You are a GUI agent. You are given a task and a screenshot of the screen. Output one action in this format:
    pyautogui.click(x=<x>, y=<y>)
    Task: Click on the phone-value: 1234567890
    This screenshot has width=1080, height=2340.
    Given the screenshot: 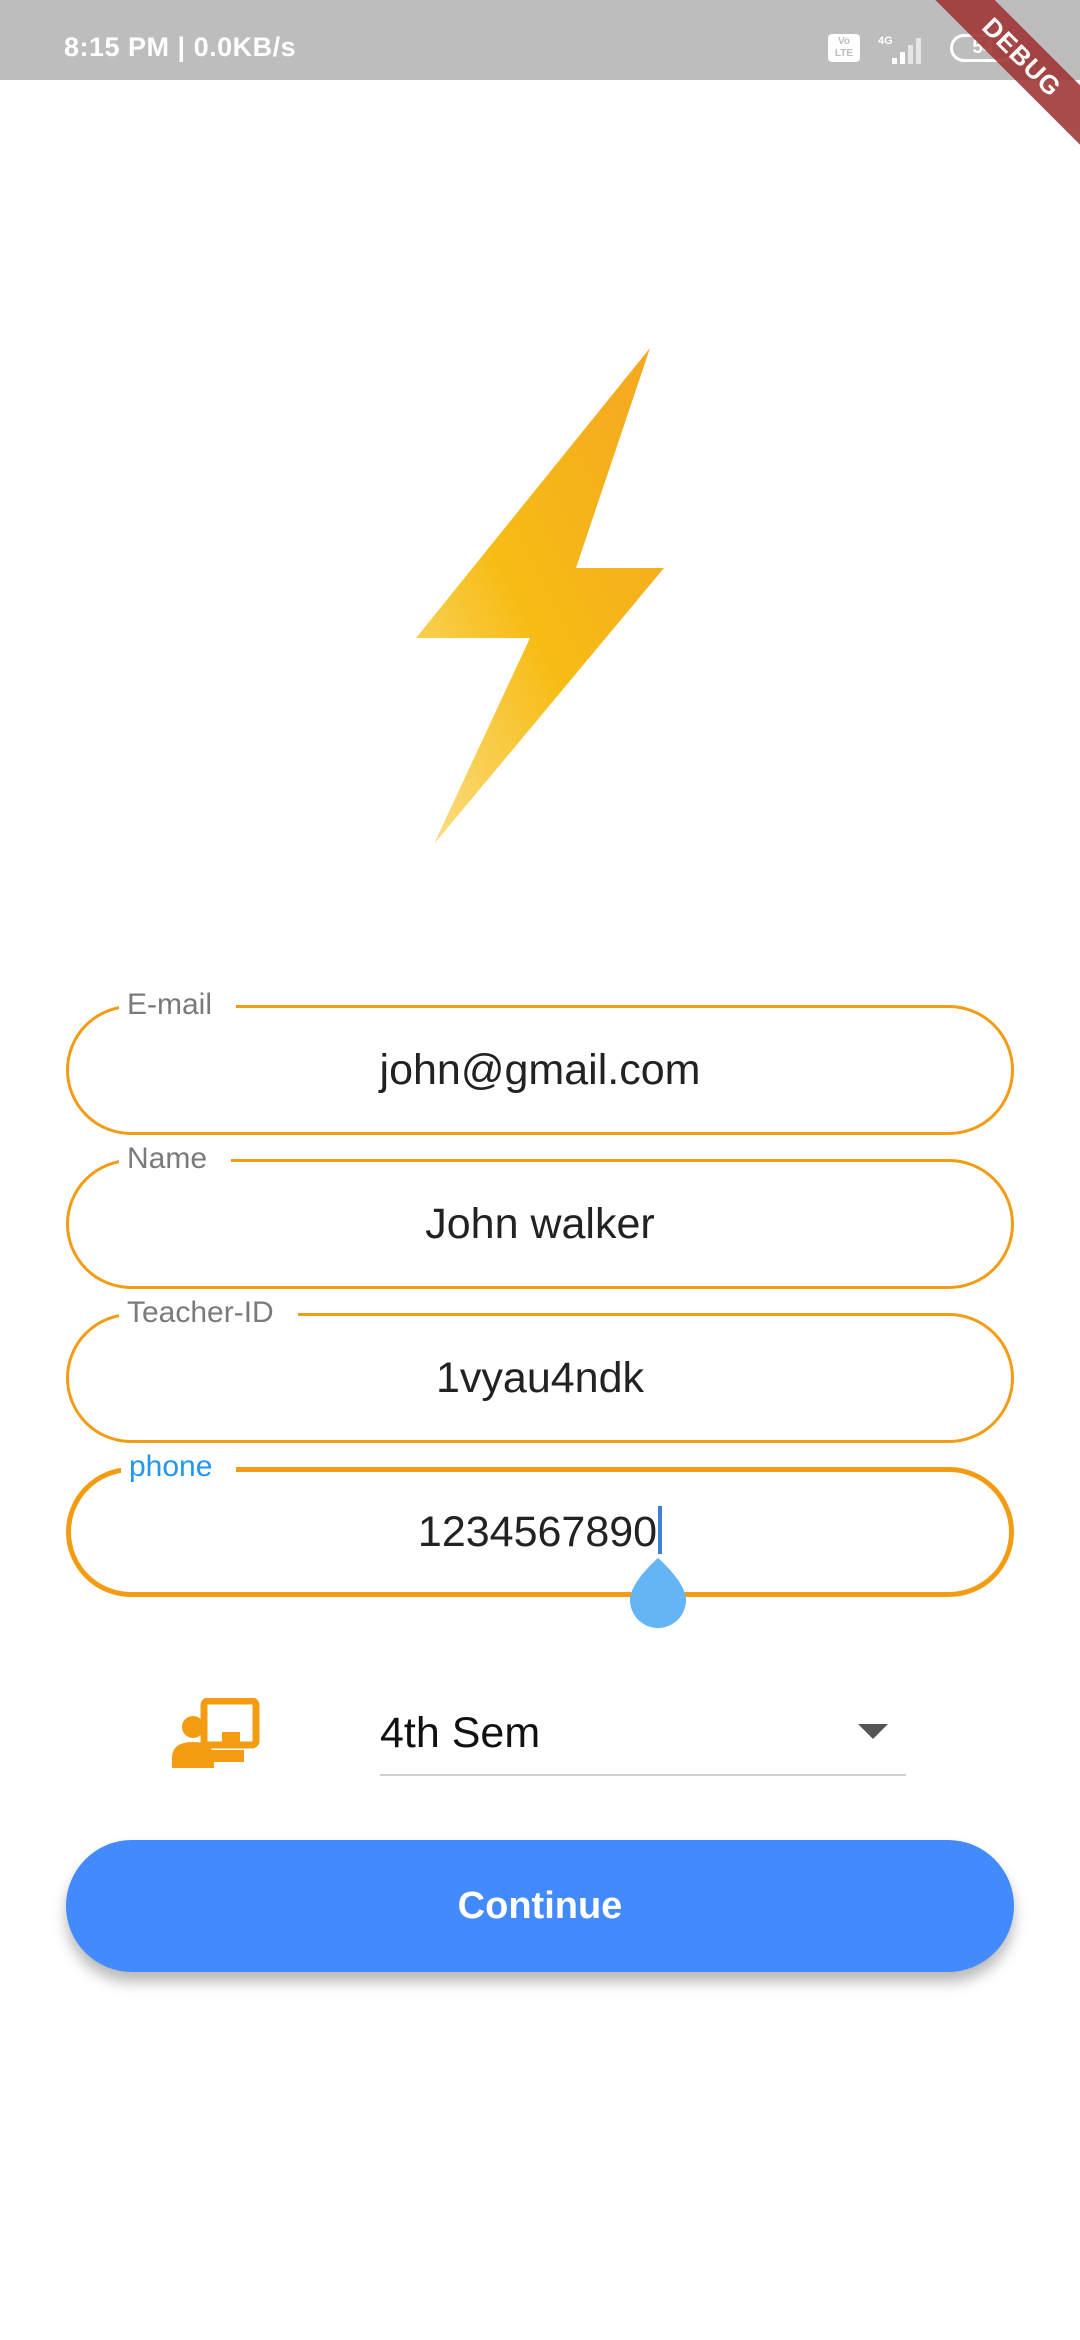 What is the action you would take?
    pyautogui.click(x=537, y=1532)
    